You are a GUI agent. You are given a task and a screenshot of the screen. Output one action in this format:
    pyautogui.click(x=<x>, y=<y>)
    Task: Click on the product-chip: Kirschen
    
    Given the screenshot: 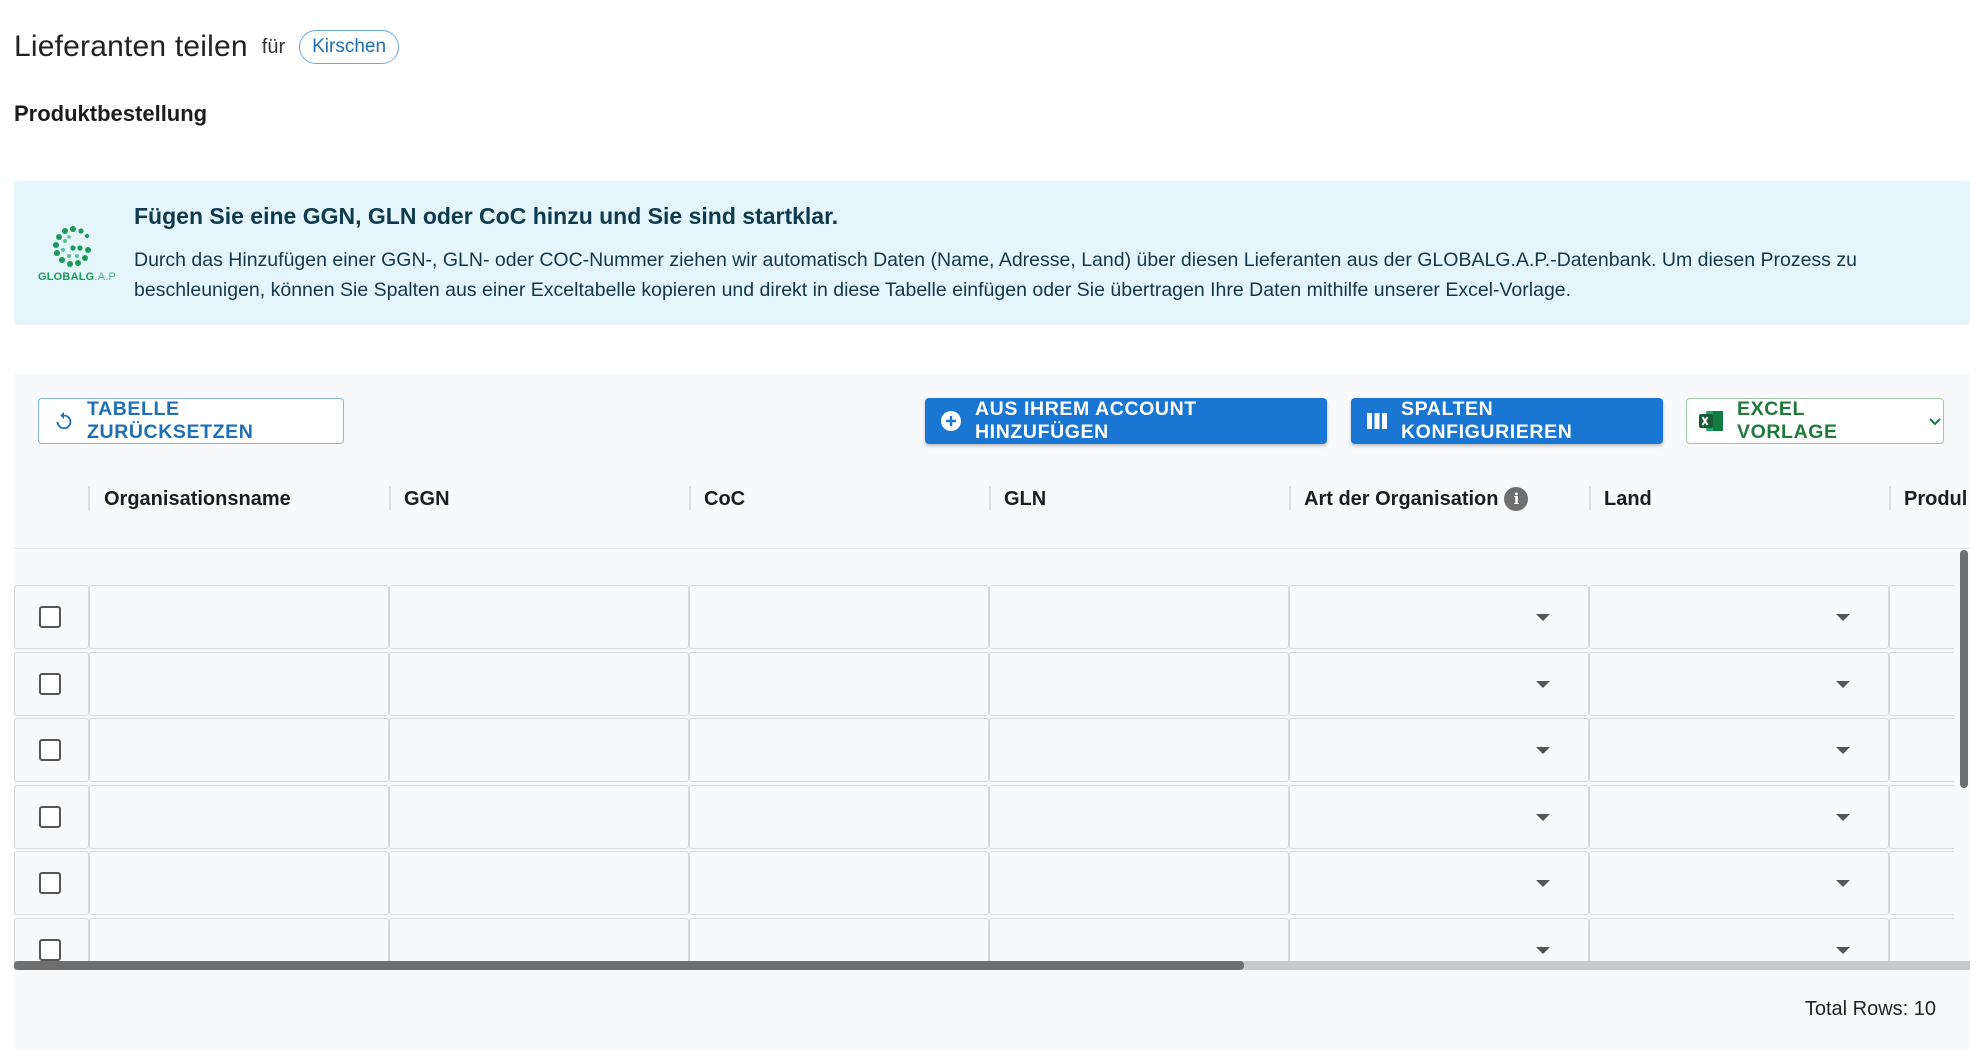 What is the action you would take?
    pyautogui.click(x=349, y=47)
    